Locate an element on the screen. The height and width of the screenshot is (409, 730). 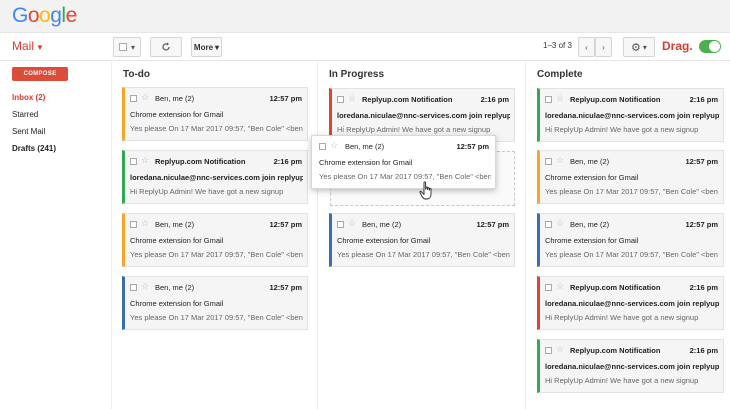
checkbox-icon is located at coordinates (122, 47).